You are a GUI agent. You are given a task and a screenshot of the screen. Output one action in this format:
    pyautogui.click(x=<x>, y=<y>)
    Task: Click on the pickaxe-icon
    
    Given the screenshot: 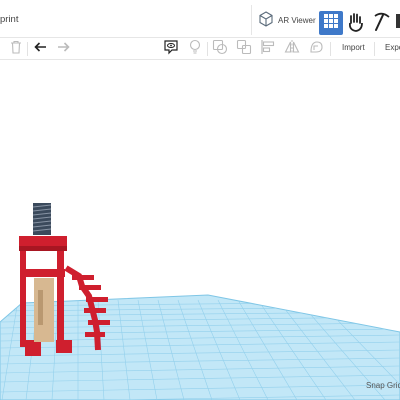 What is the action you would take?
    pyautogui.click(x=382, y=24)
    